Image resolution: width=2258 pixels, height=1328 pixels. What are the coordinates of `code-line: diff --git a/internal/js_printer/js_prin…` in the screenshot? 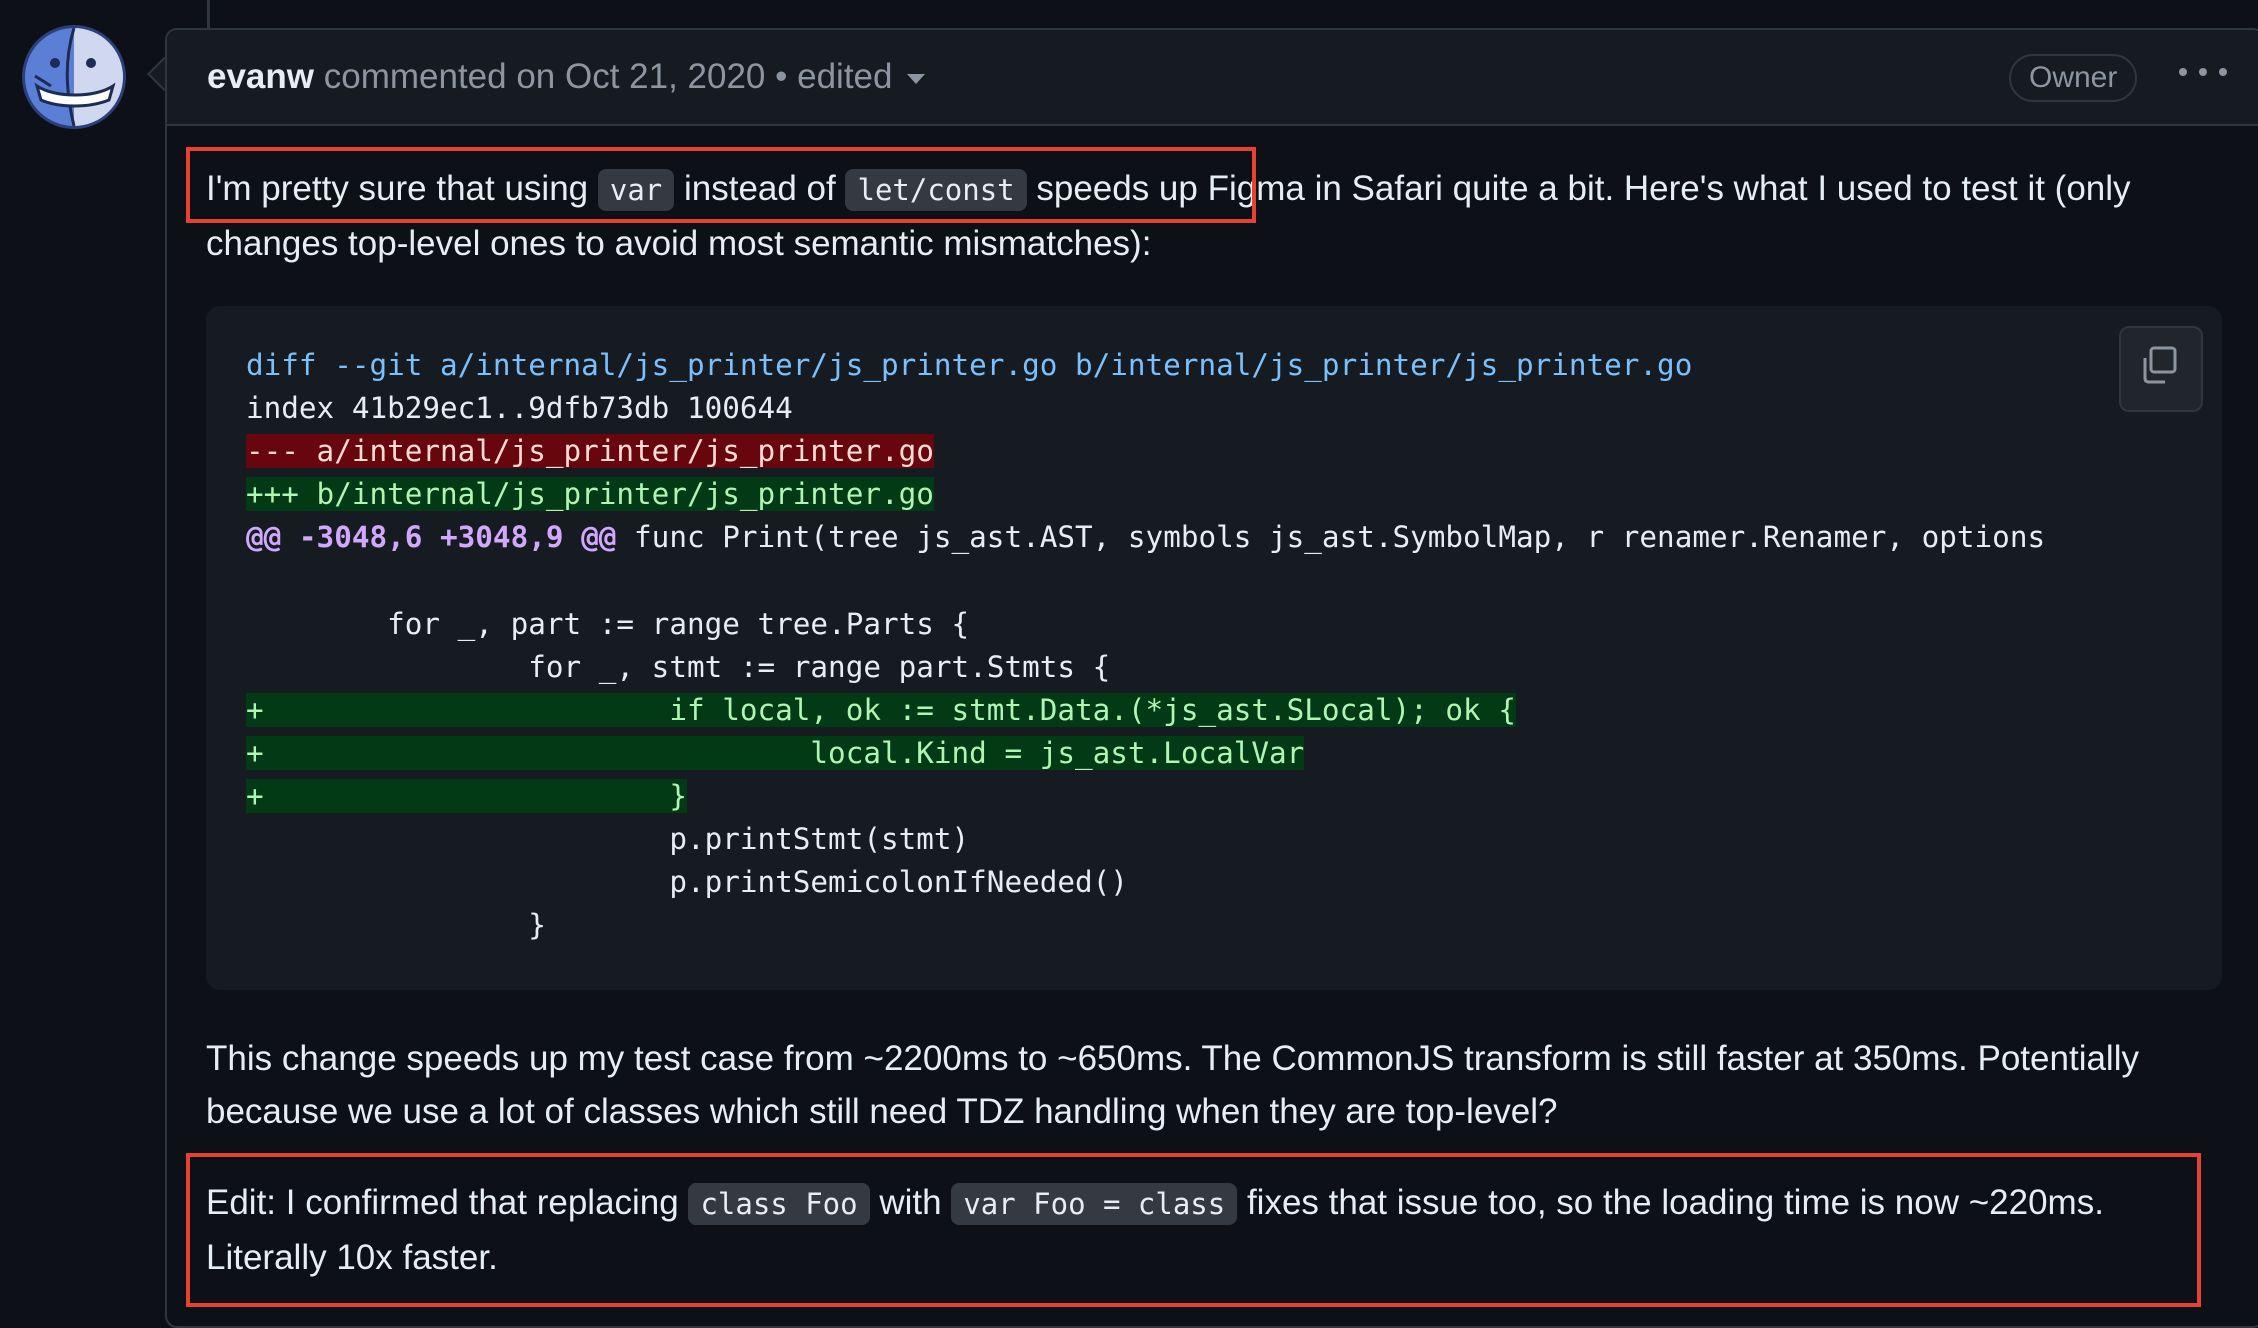 It's located at (969, 365).